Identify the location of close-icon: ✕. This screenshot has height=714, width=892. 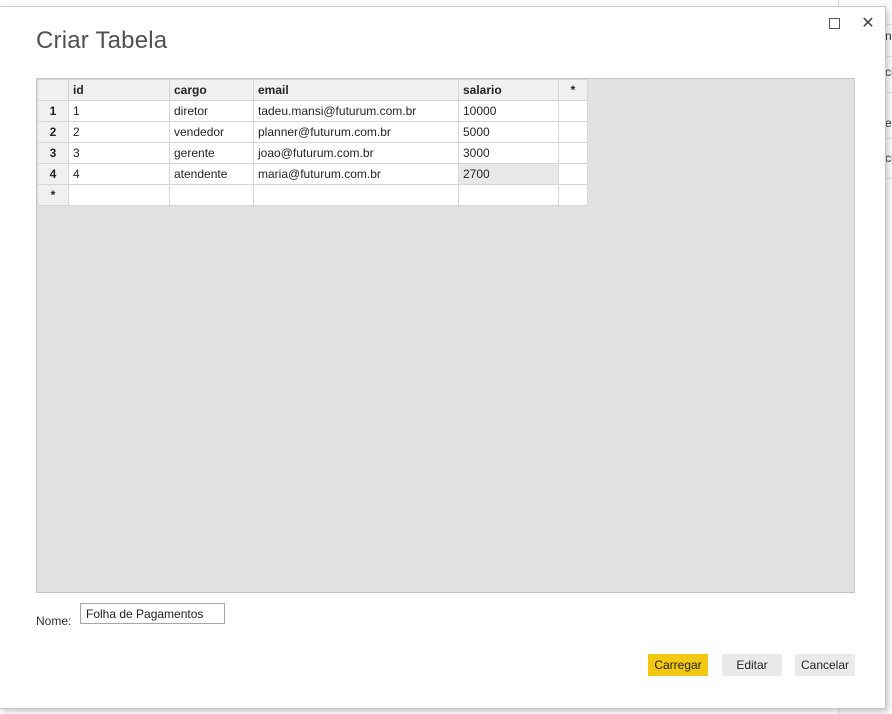
(868, 22).